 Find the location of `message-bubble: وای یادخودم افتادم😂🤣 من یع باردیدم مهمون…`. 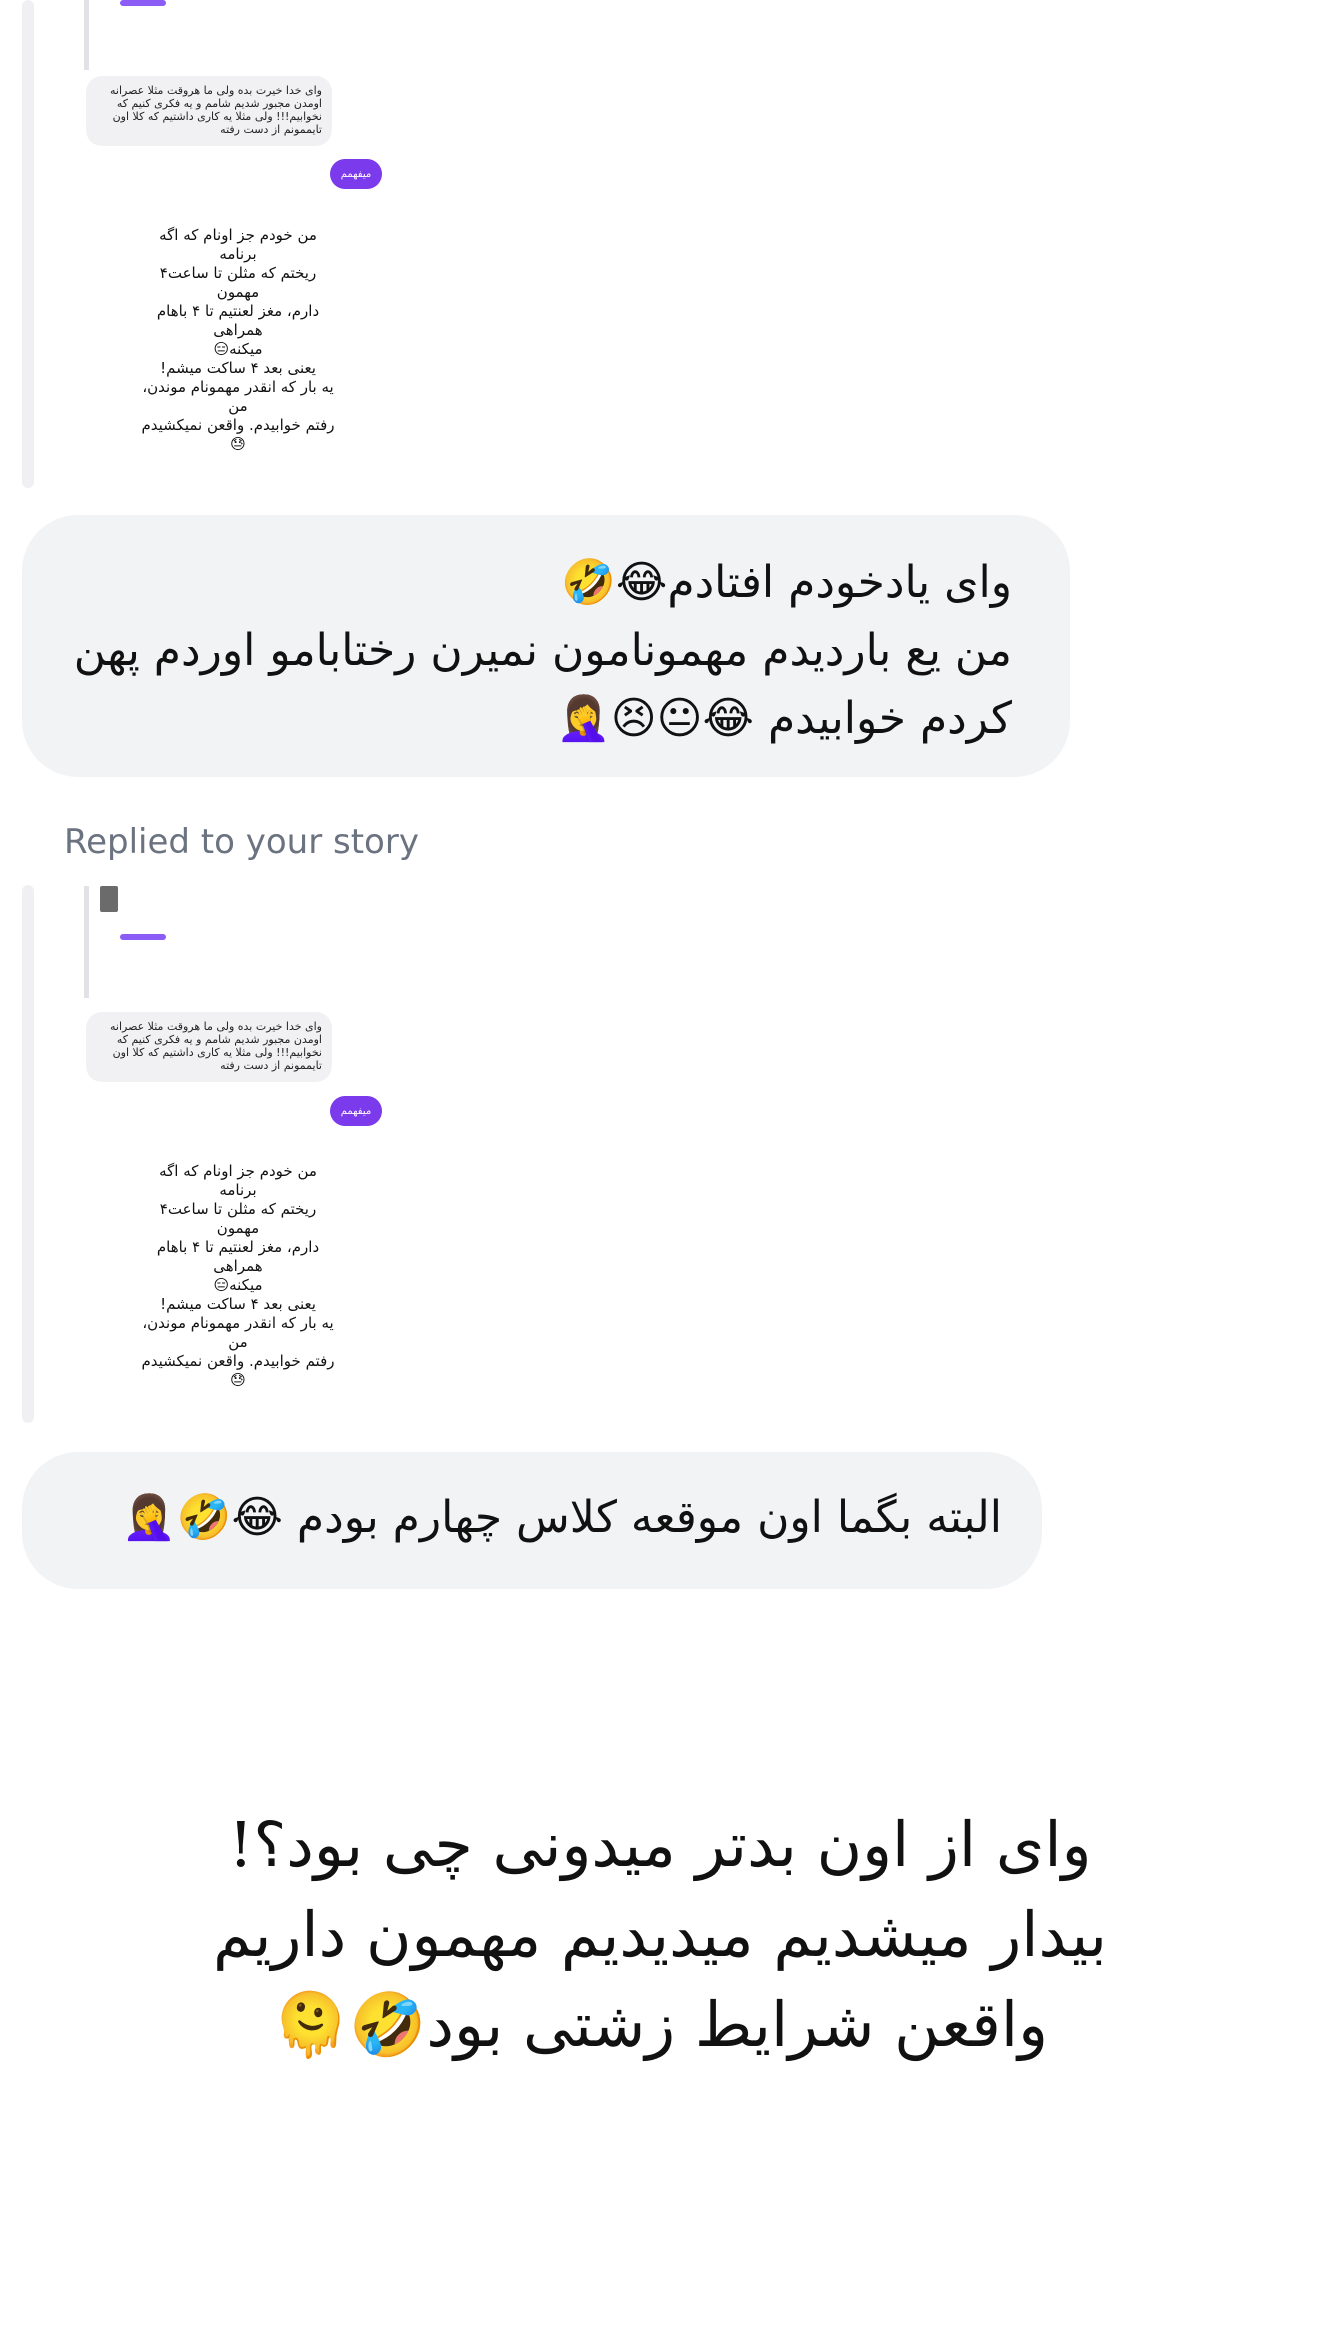

message-bubble: وای یادخودم افتادم😂🤣 من یع باردیدم مهمون… is located at coordinates (546, 646).